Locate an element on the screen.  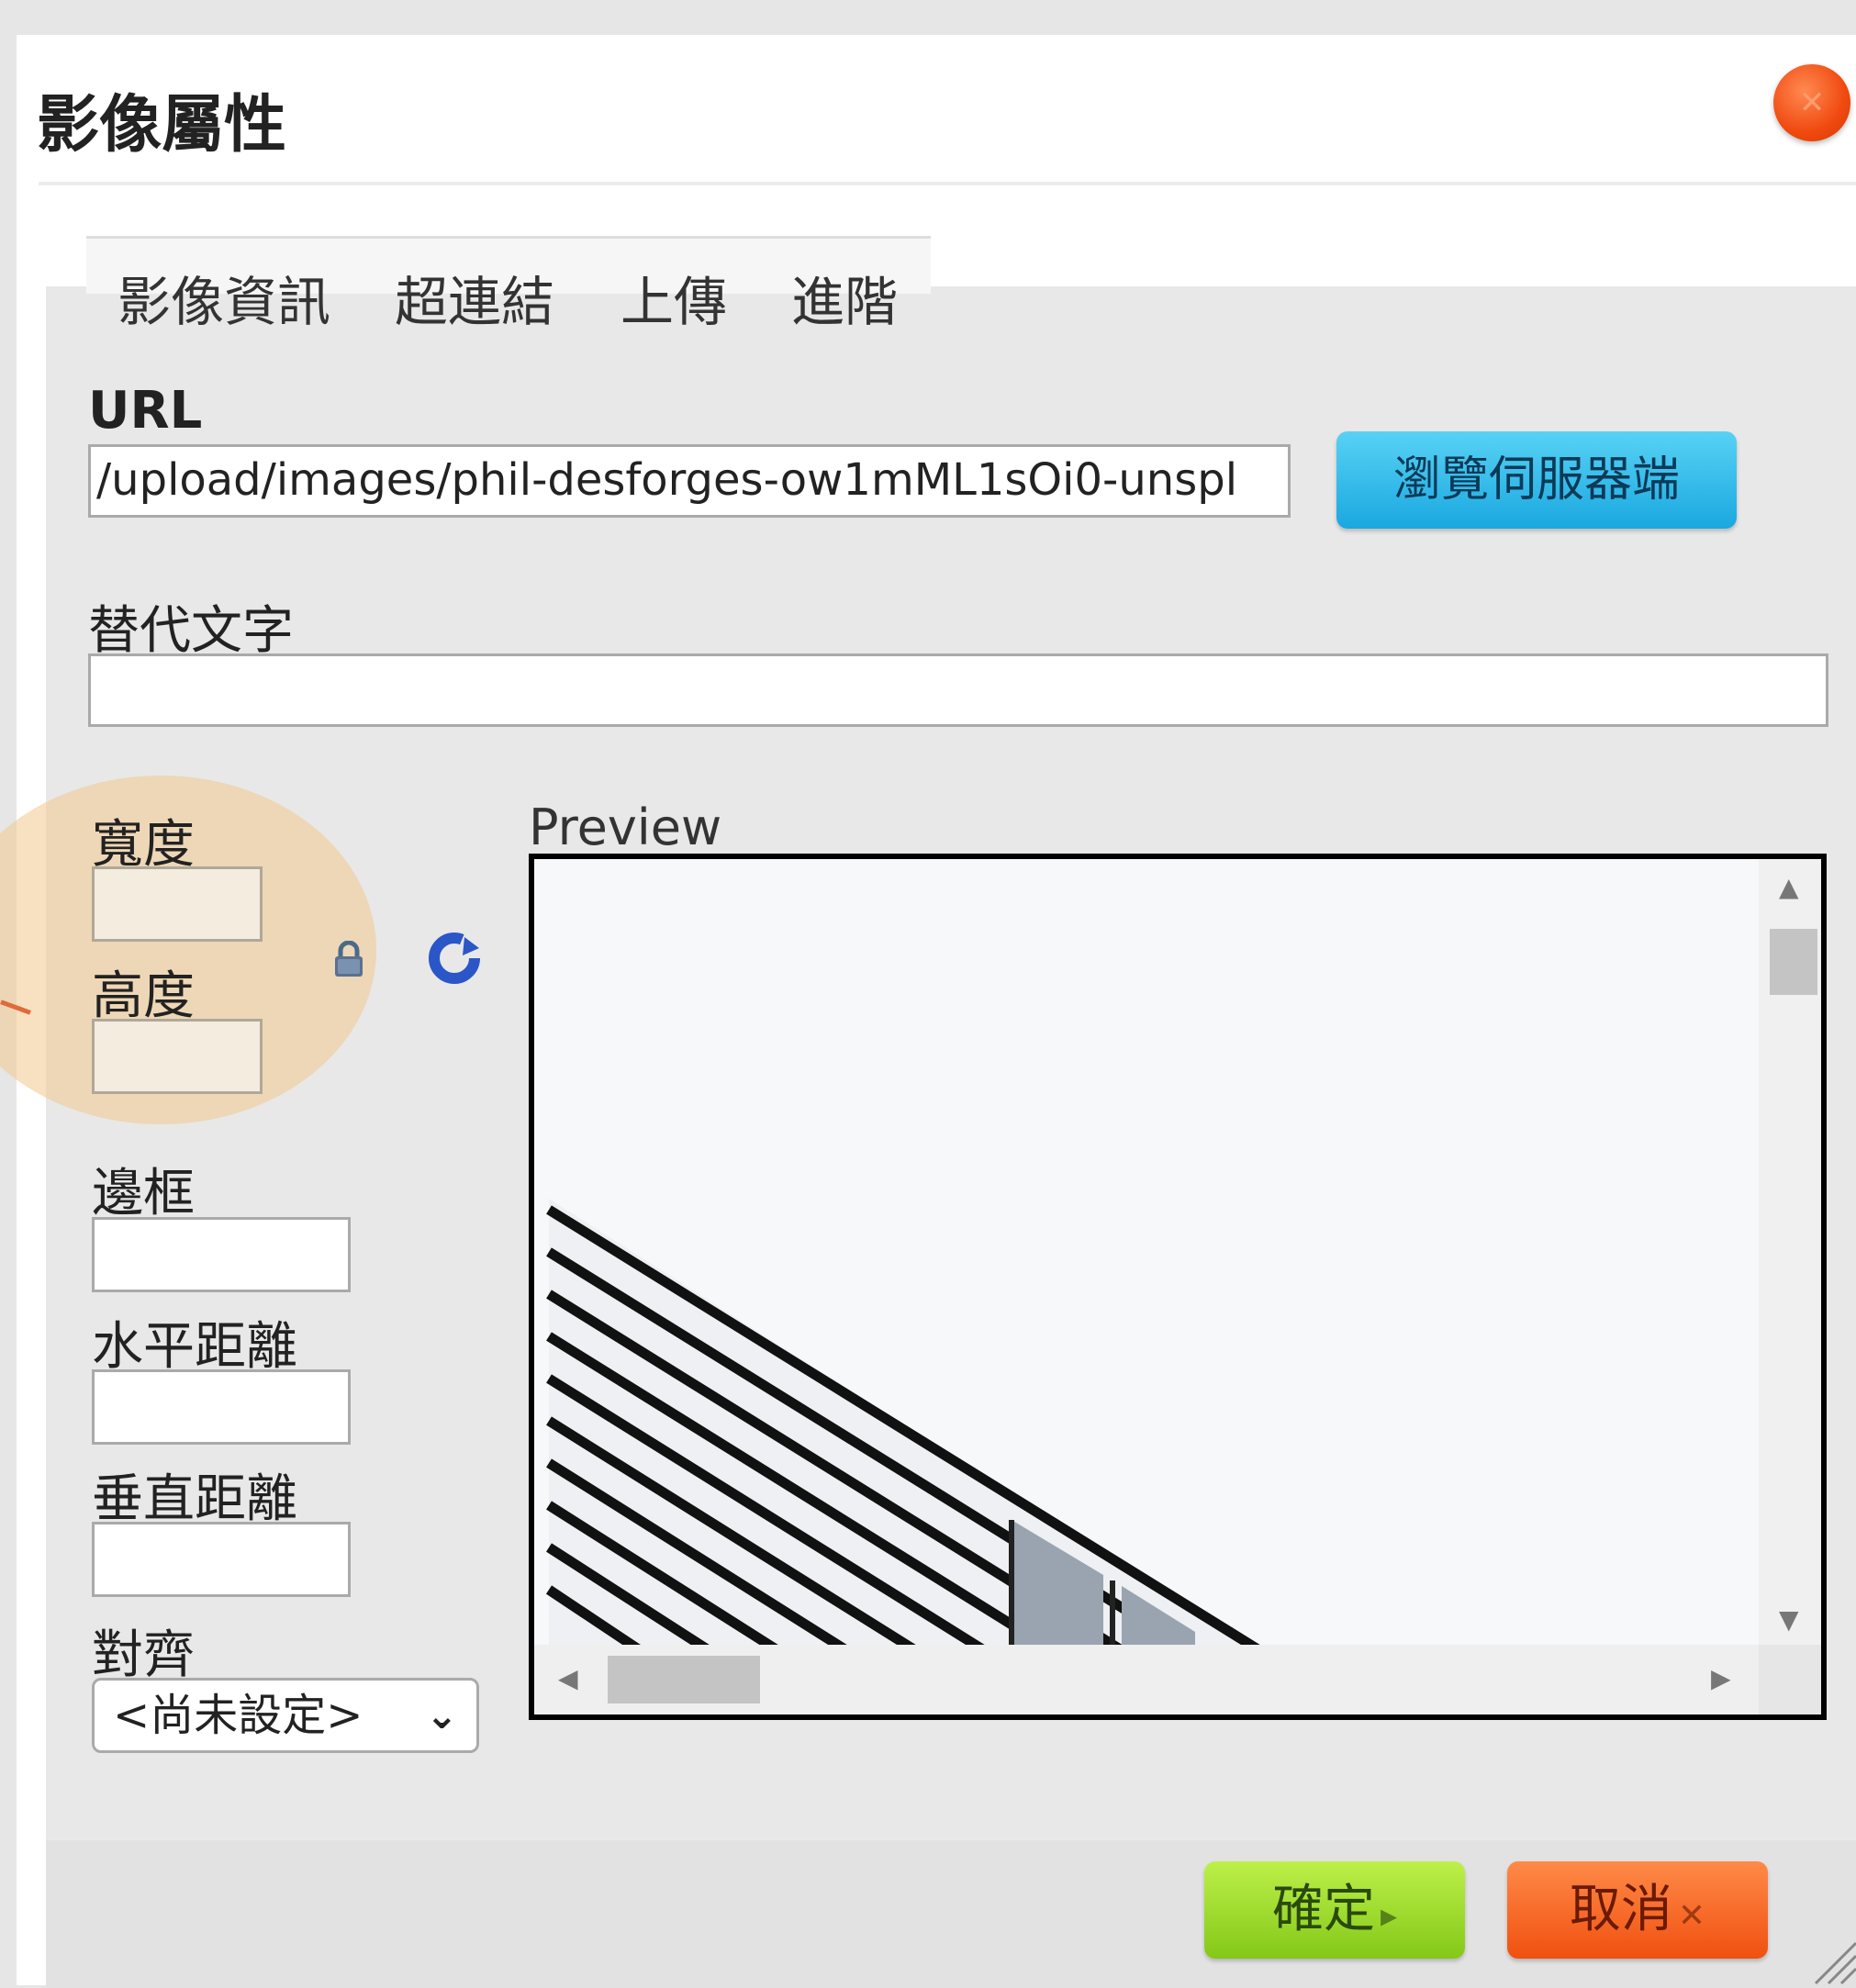
vertical-scroll-thumb is located at coordinates (1793, 962).